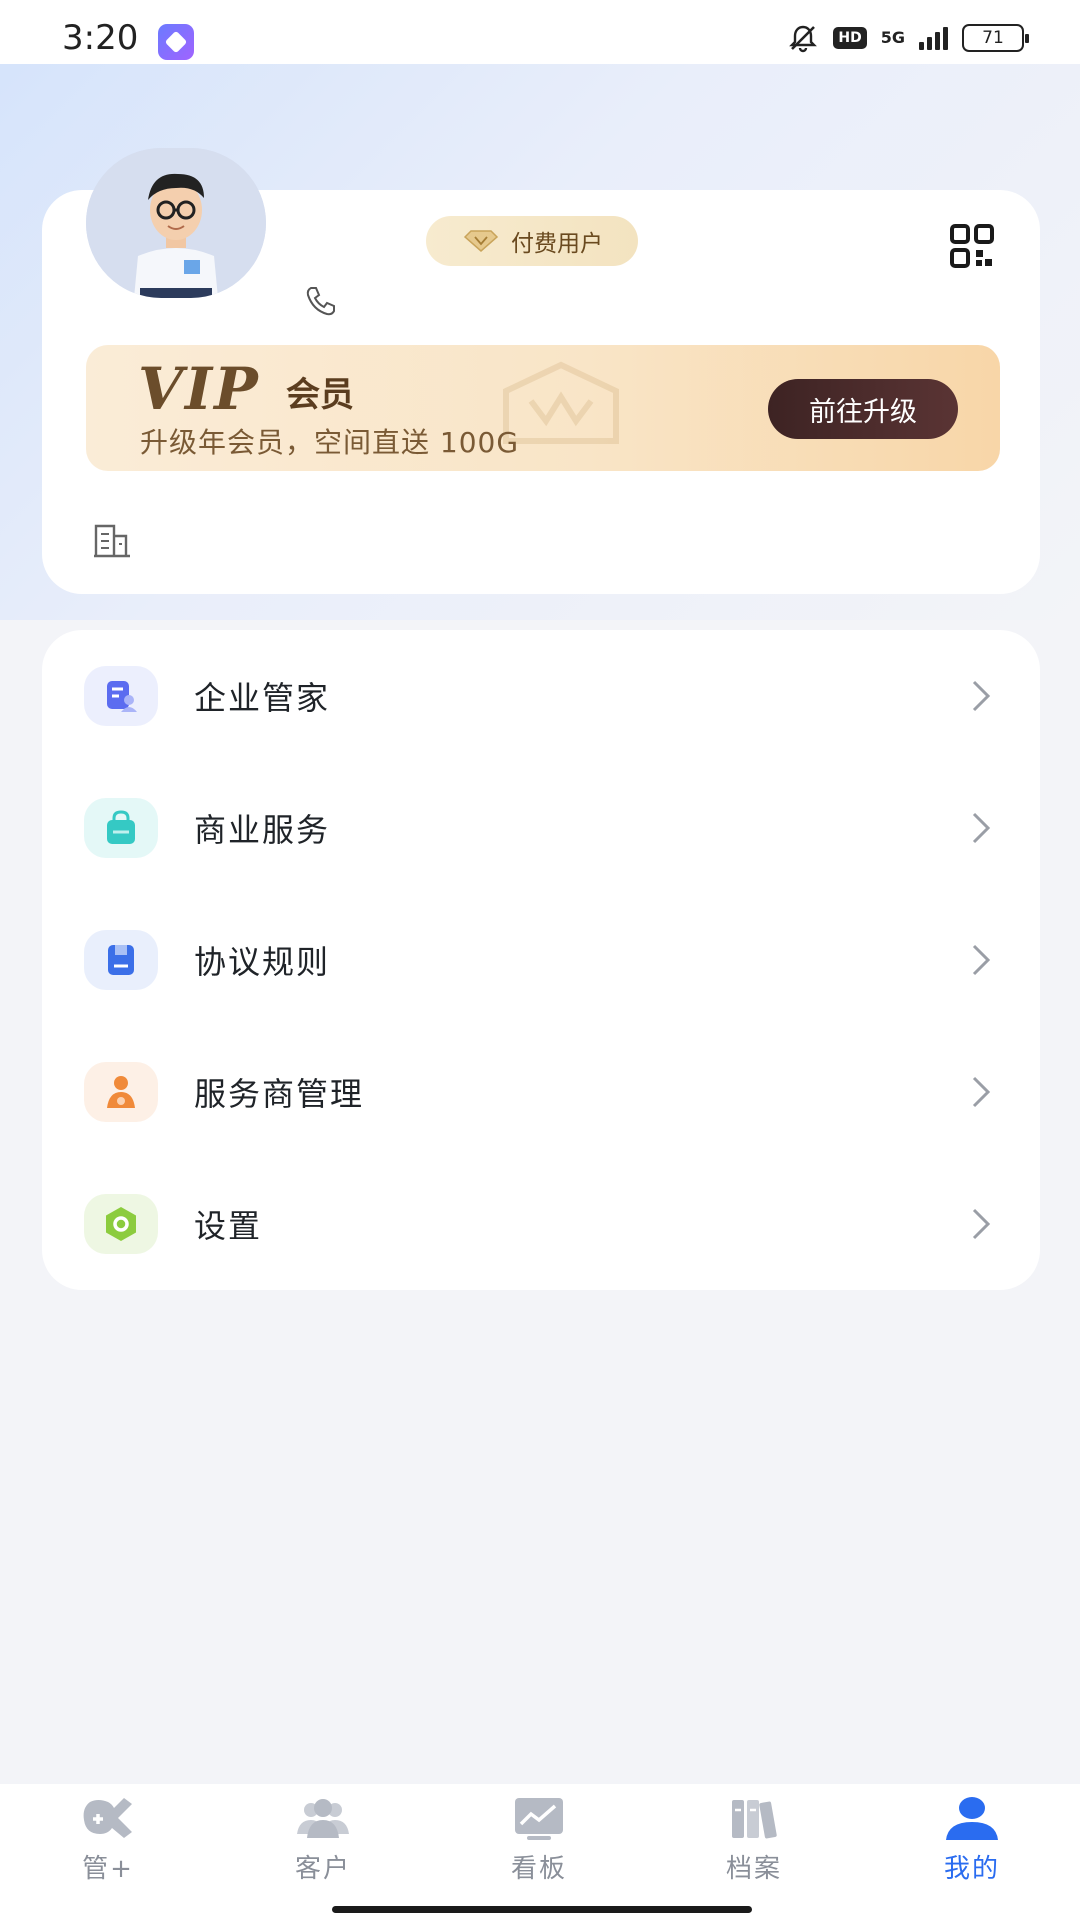 The width and height of the screenshot is (1080, 1920). What do you see at coordinates (112, 541) in the screenshot?
I see `company-building-icon` at bounding box center [112, 541].